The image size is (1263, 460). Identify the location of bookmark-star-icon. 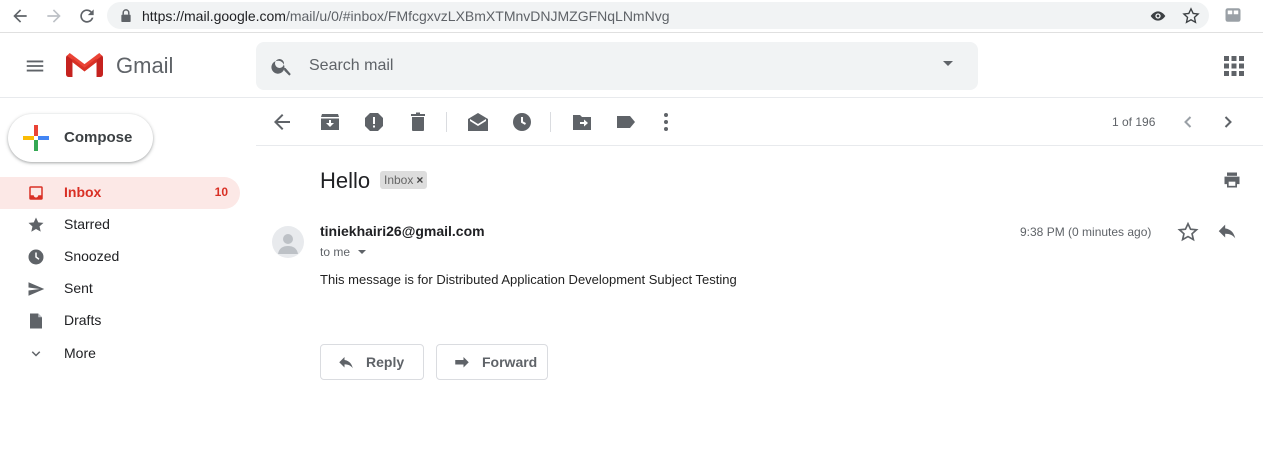
(1191, 16).